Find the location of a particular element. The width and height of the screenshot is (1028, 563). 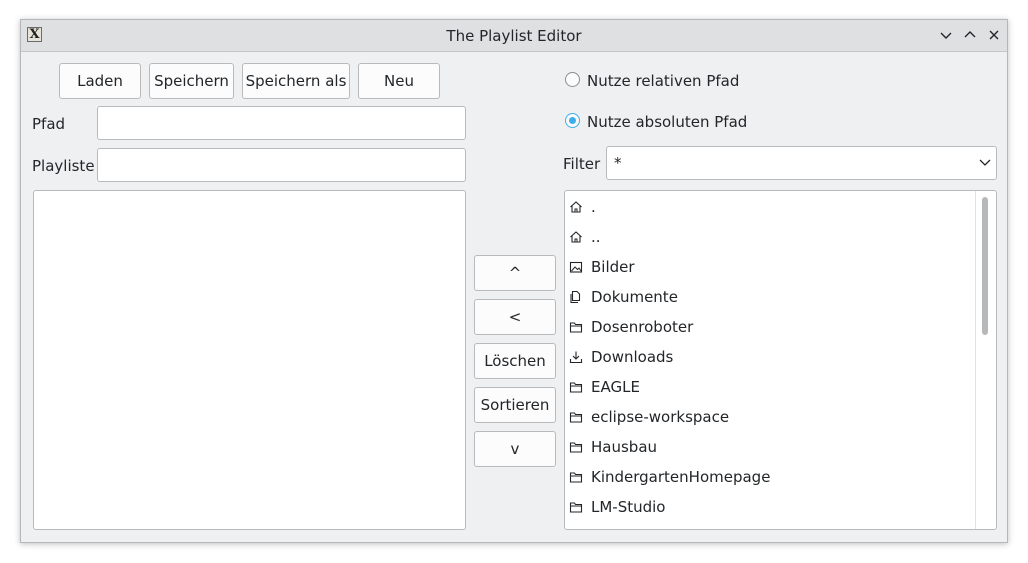

list-item-label: Bilder is located at coordinates (613, 267).